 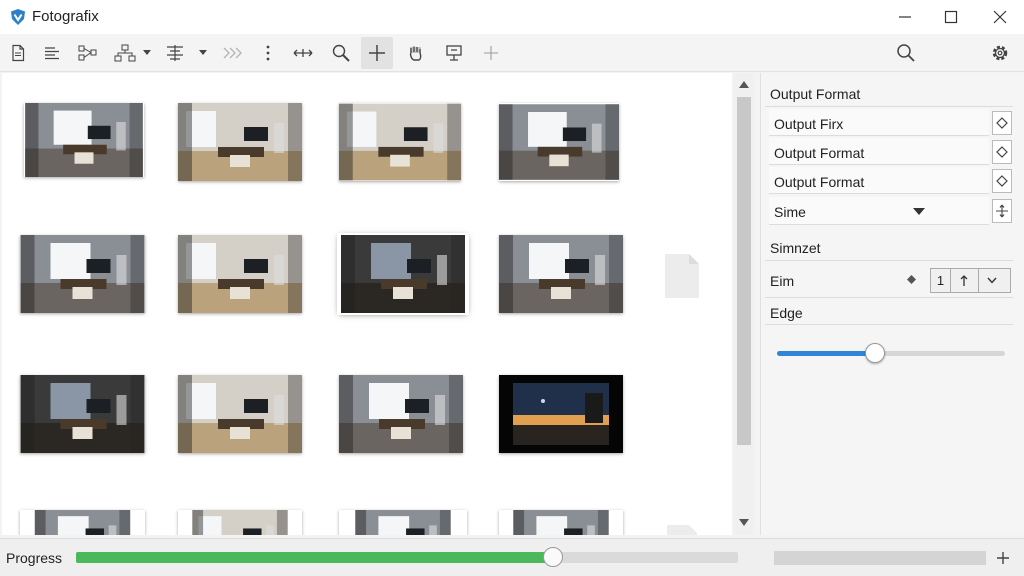 I want to click on crosshair-icon, so click(x=491, y=53).